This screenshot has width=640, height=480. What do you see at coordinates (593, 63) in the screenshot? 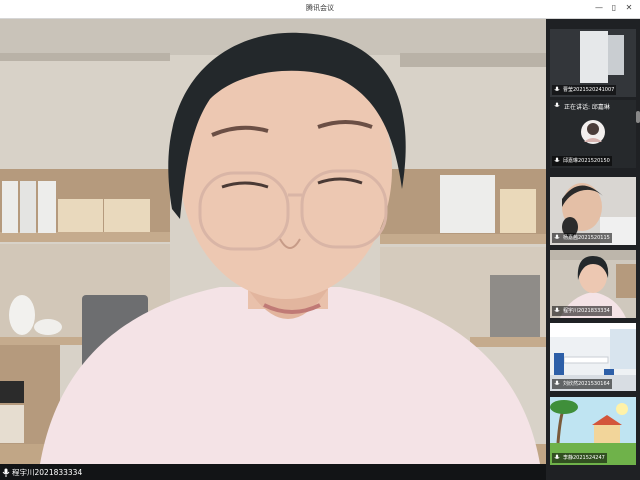
I see `participant-tile: 曹莹2021520241007` at bounding box center [593, 63].